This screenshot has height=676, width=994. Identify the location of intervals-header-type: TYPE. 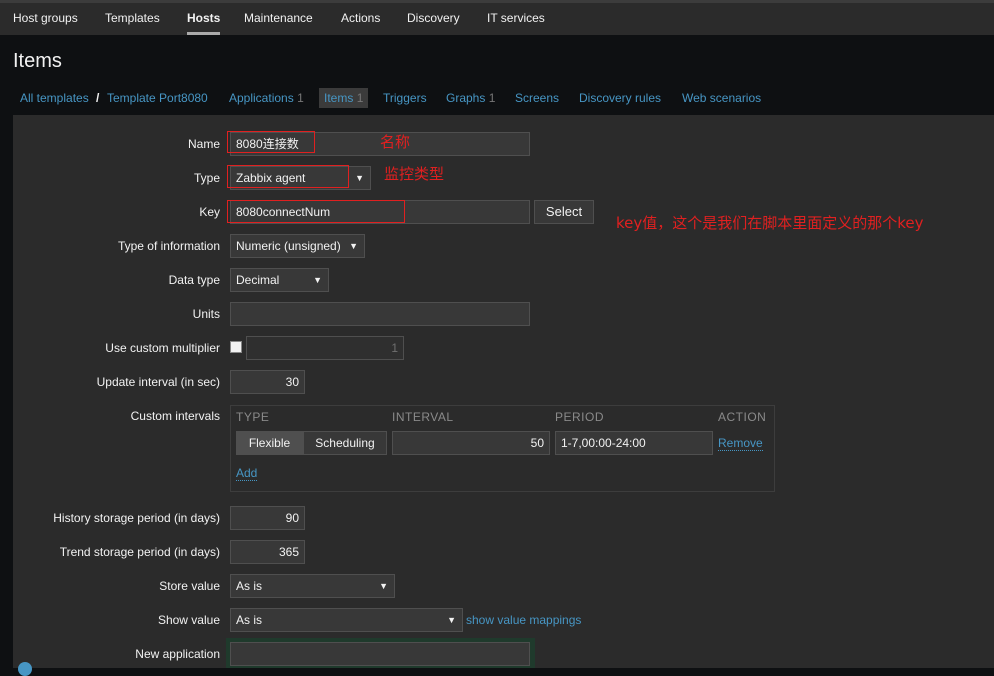
(253, 417).